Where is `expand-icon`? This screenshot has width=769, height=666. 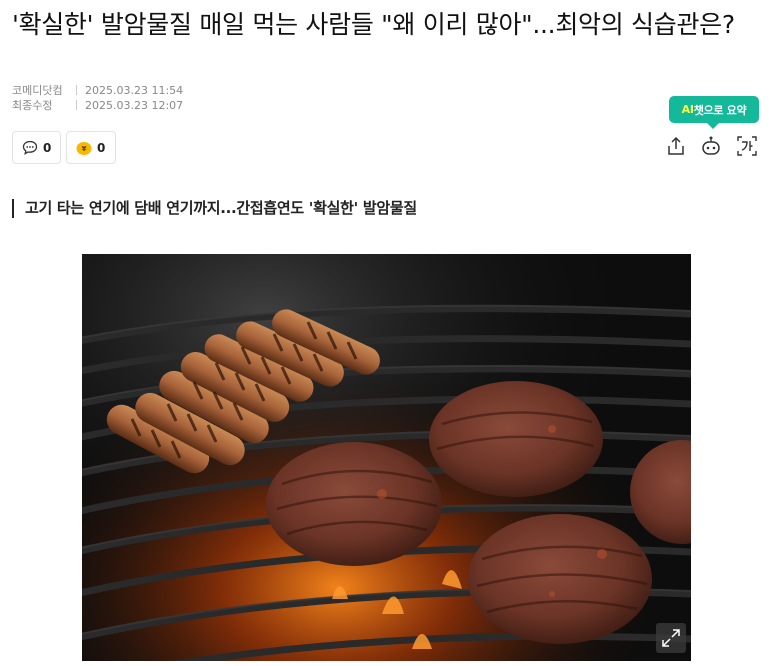 expand-icon is located at coordinates (671, 638).